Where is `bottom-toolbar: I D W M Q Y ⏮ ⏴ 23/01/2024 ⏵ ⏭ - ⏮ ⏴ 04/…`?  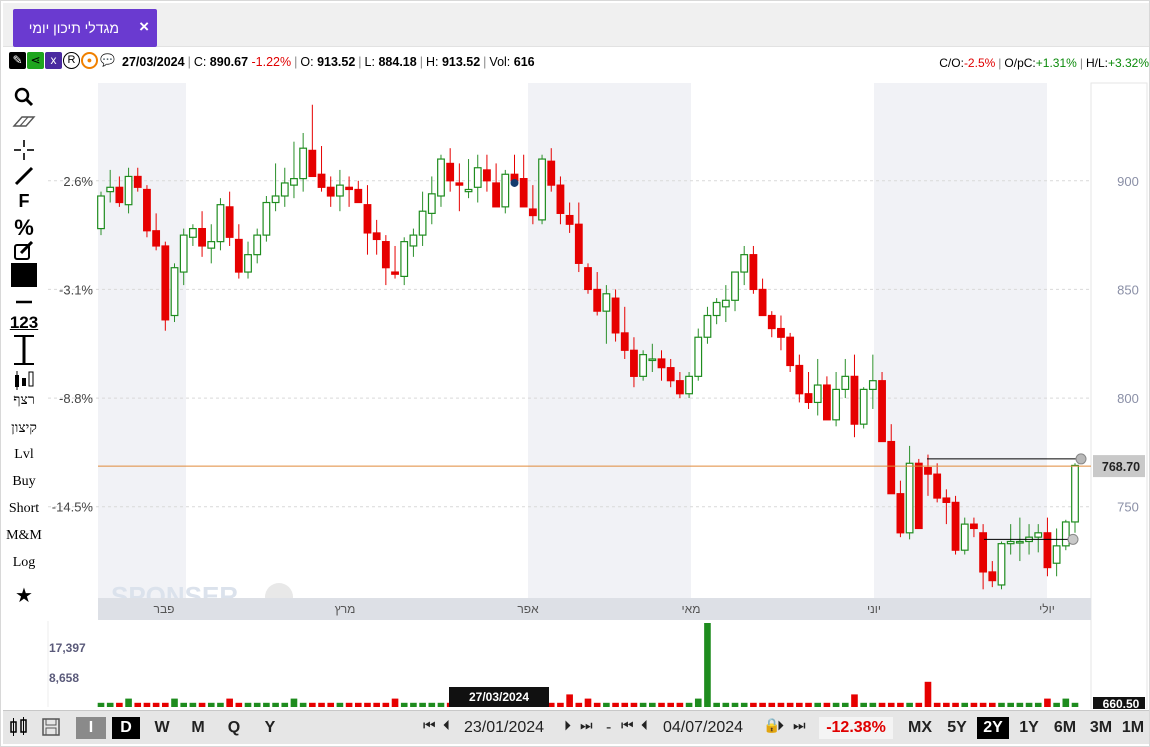
bottom-toolbar: I D W M Q Y ⏮ ⏴ 23/01/2024 ⏵ ⏭ - ⏮ ⏴ 04/… is located at coordinates (576, 727).